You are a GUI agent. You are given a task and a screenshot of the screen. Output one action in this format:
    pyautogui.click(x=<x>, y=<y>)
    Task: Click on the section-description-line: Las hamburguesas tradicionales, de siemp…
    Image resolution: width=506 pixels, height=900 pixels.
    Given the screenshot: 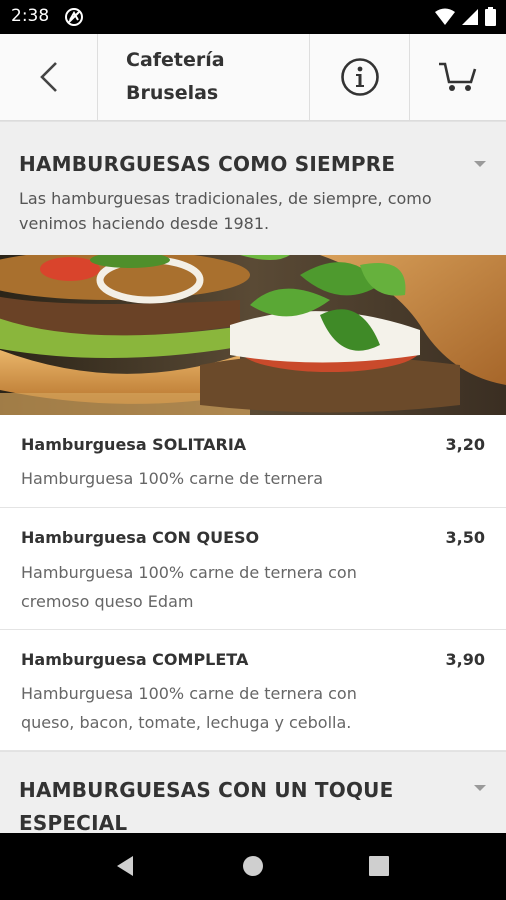 What is the action you would take?
    pyautogui.click(x=225, y=198)
    